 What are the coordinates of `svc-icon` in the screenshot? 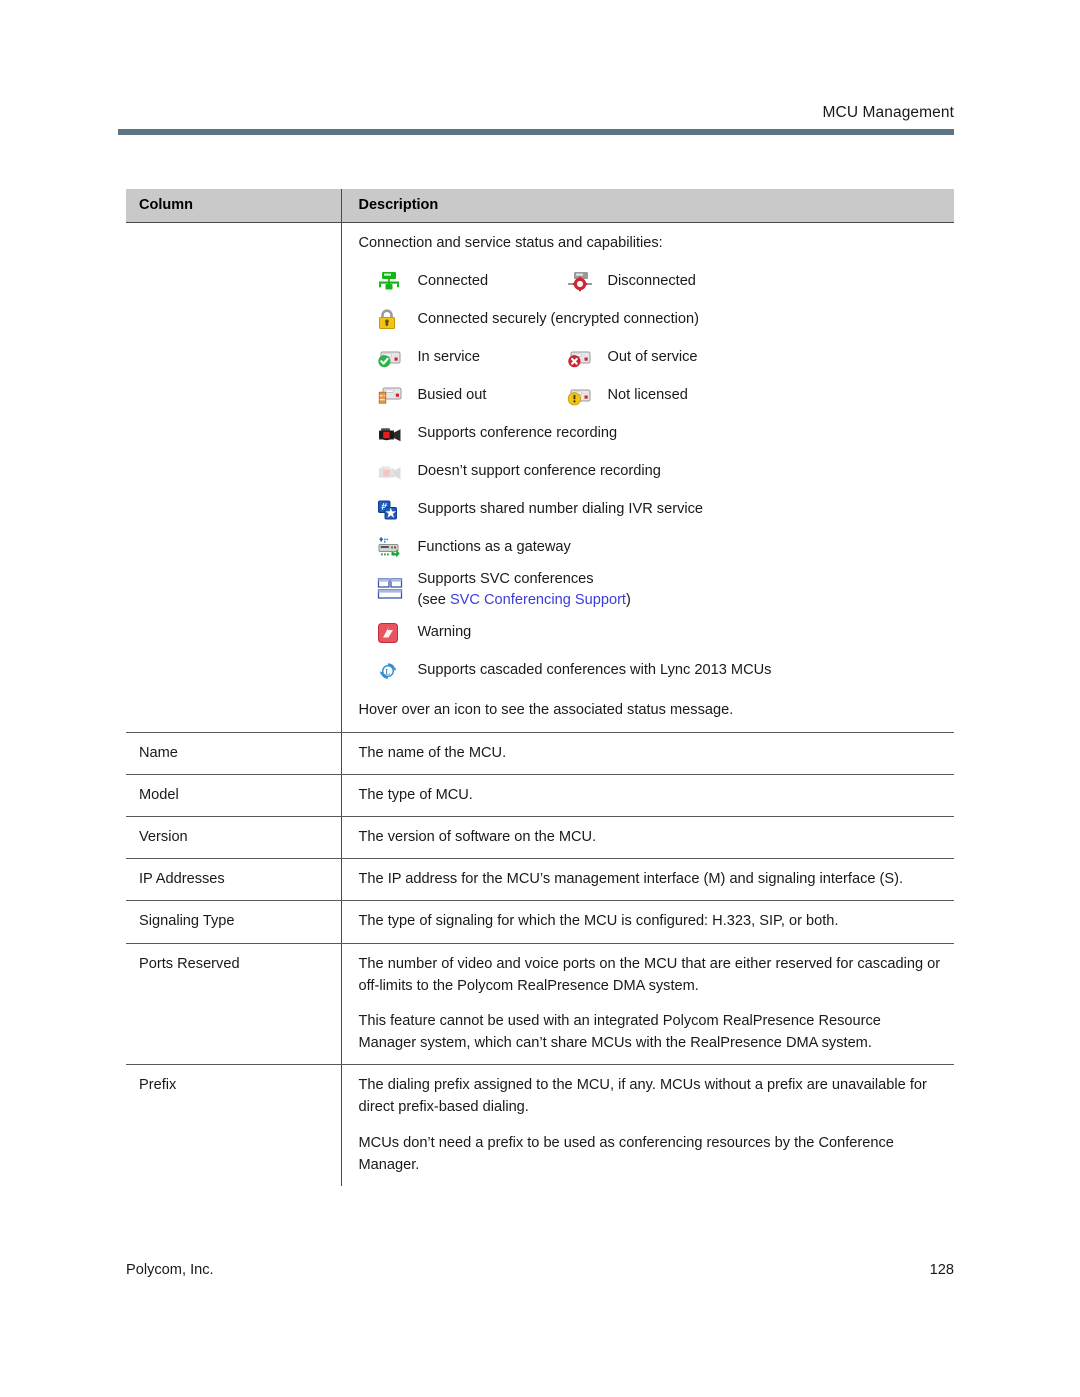 It's located at (396, 590).